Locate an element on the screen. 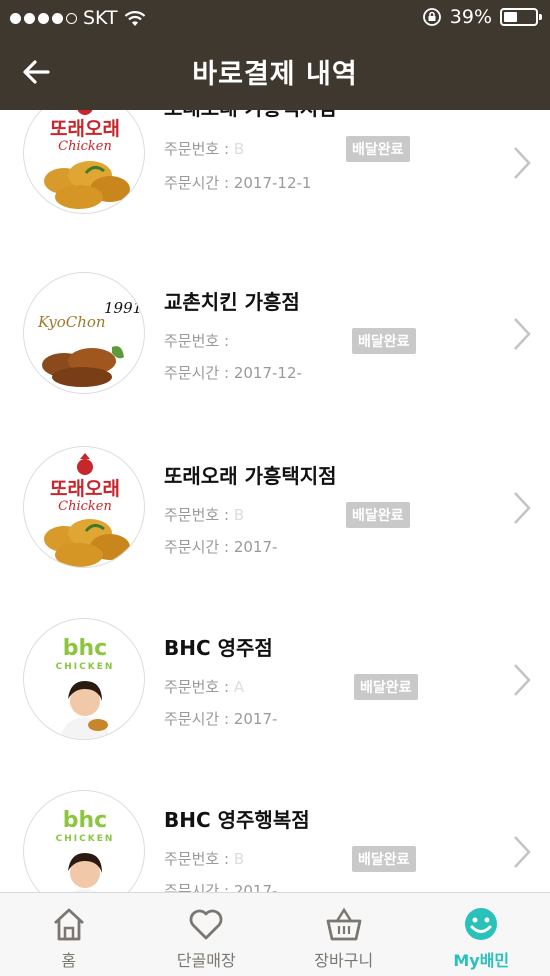  battery-icon is located at coordinates (521, 17).